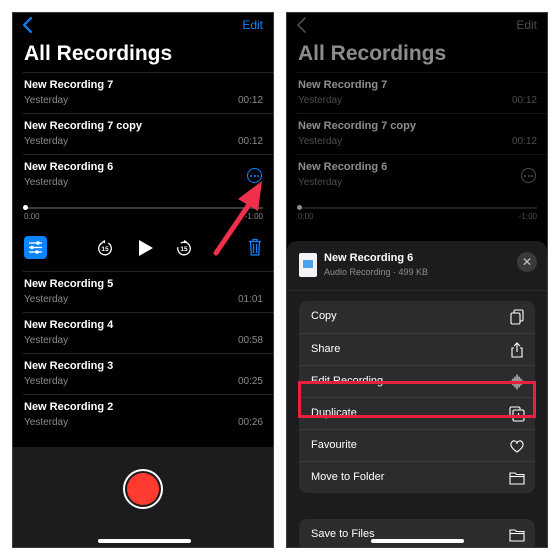  I want to click on skip-back-15-icon: 15, so click(105, 248).